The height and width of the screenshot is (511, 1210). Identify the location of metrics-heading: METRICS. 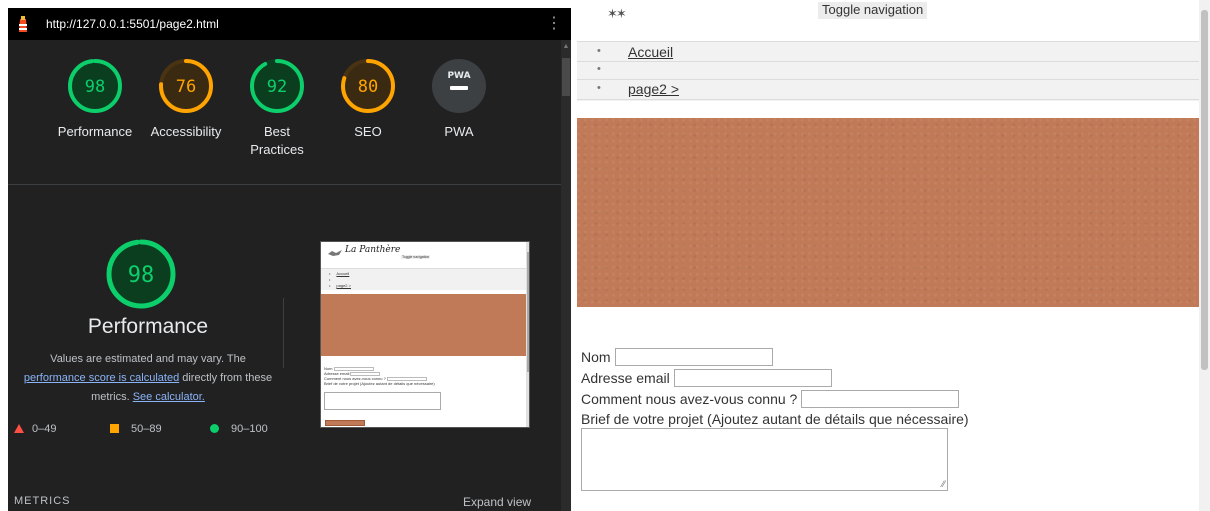
(42, 501).